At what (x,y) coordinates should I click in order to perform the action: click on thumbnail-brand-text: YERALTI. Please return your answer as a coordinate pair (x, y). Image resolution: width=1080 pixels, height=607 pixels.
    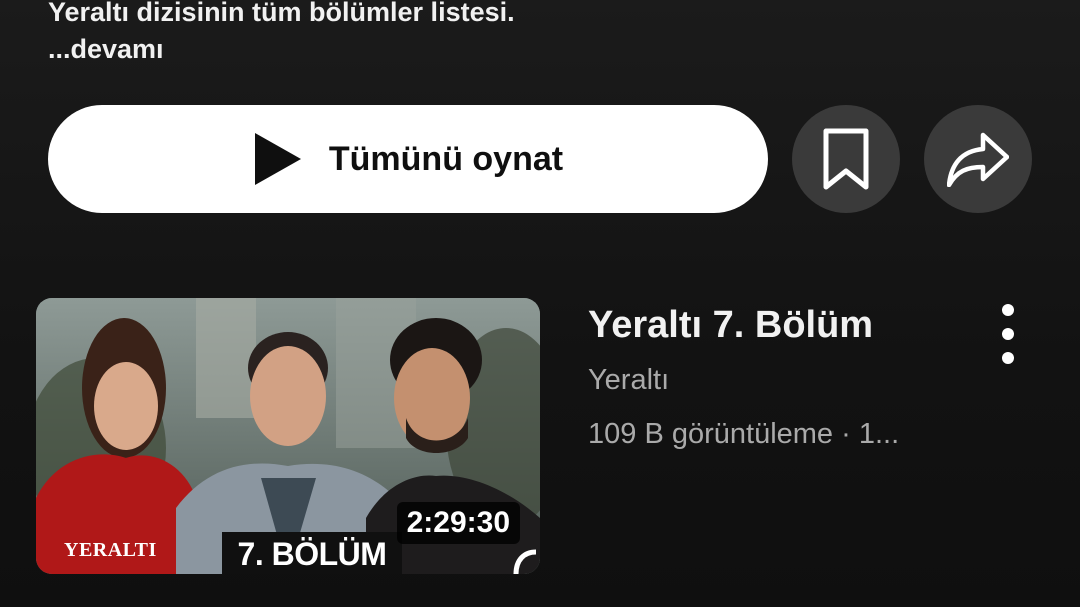
    Looking at the image, I should click on (110, 550).